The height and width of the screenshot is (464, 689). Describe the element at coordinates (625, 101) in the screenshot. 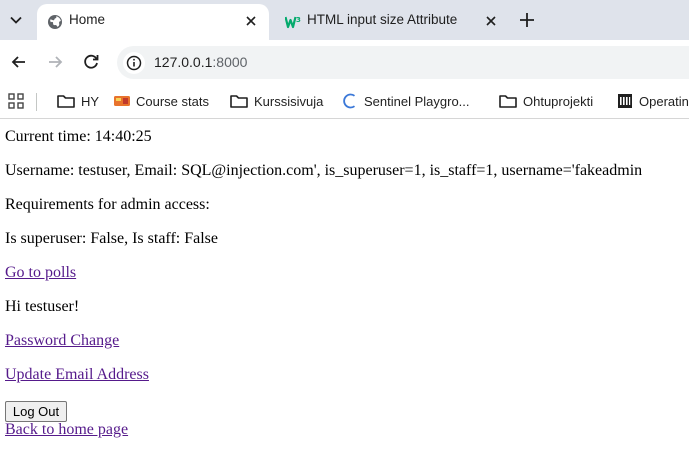

I see `institution-icon` at that location.